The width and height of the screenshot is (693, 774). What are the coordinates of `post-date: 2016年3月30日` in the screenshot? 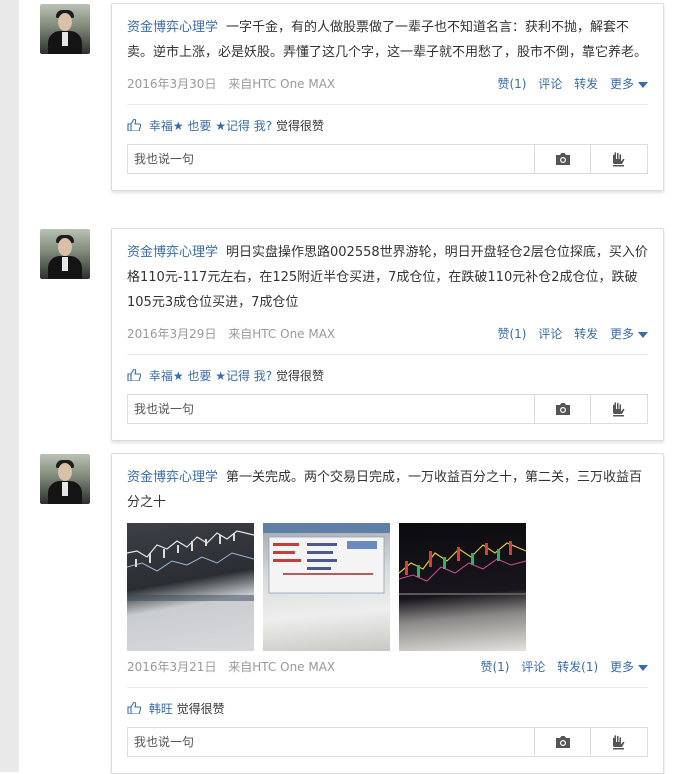 It's located at (171, 84).